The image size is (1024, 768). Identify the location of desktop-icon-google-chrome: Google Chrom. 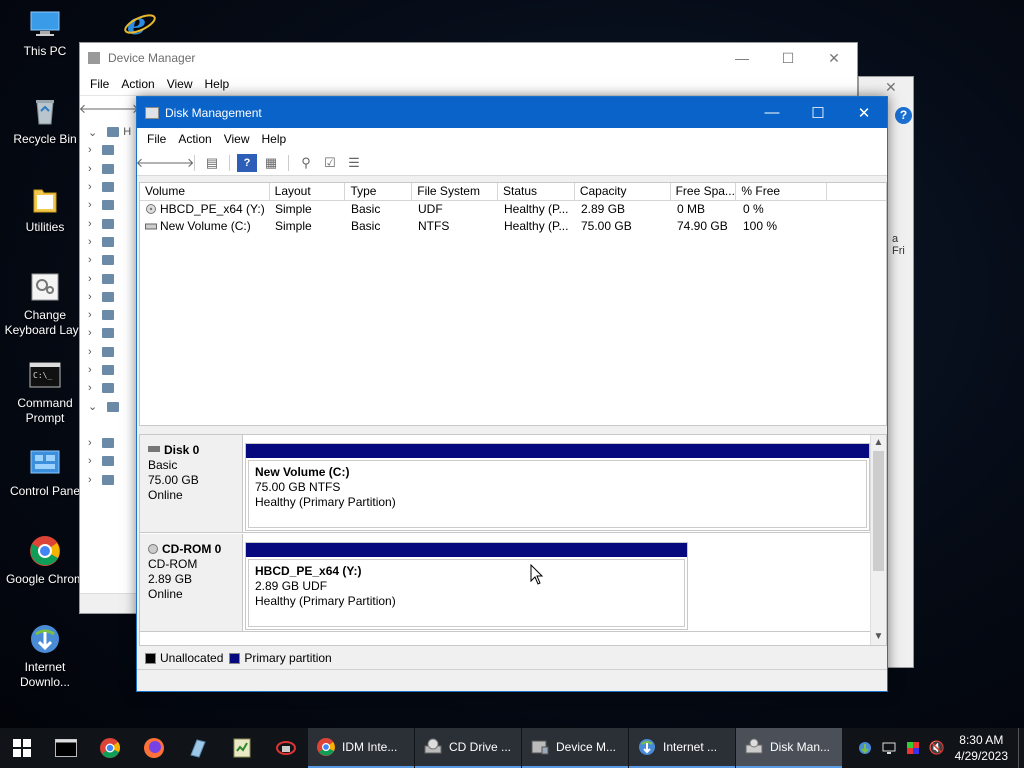
(45, 560).